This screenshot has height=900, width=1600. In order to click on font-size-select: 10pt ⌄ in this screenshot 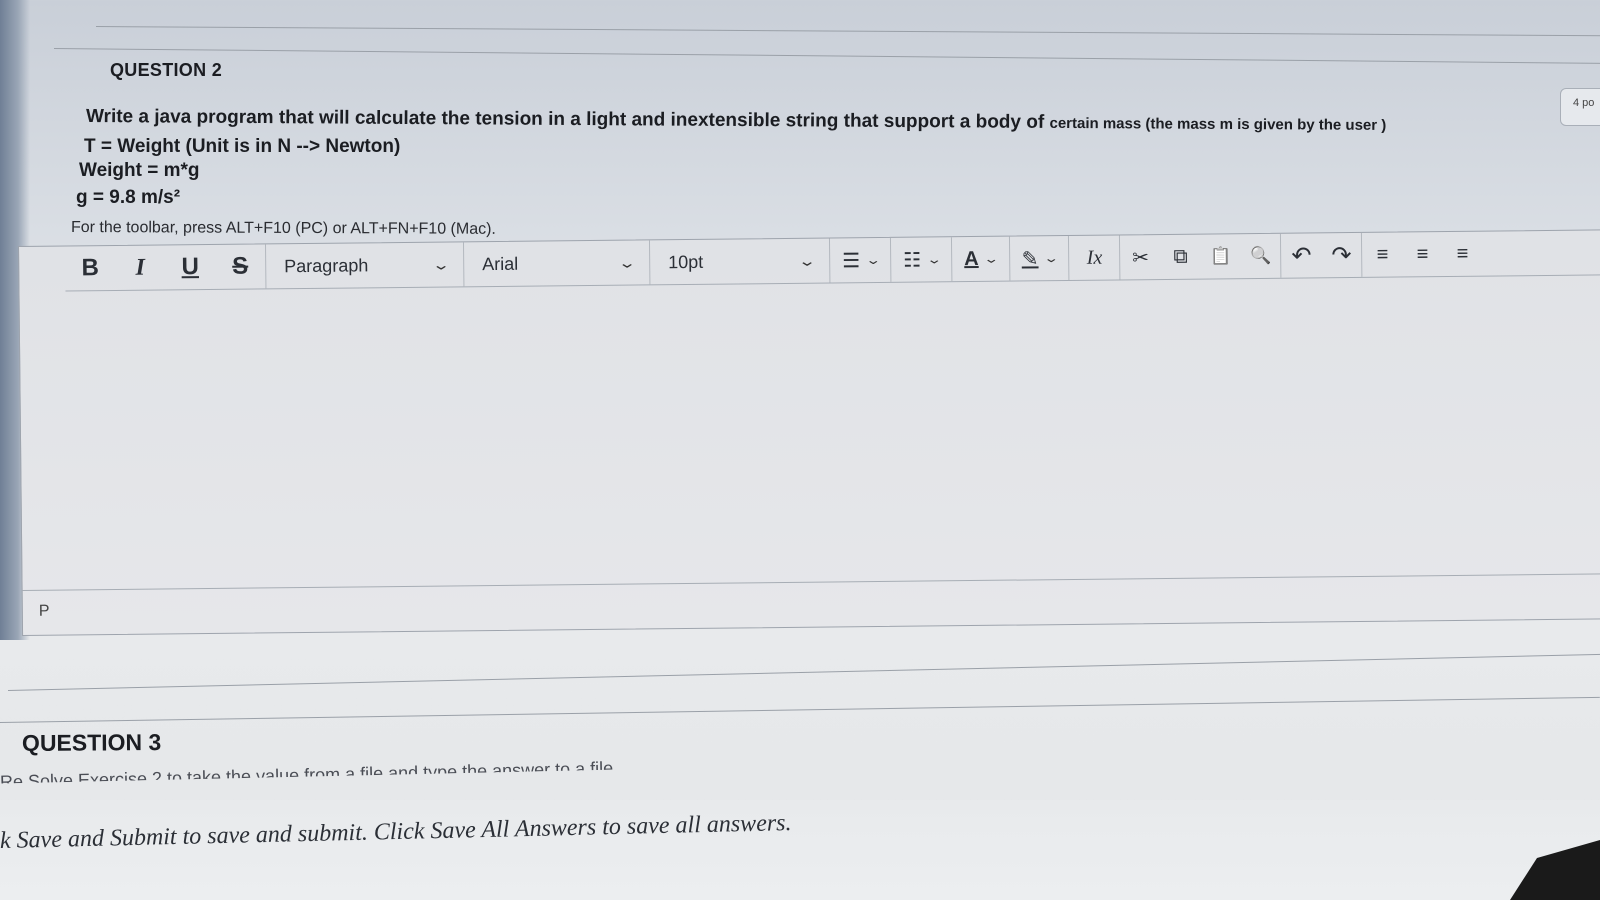, I will do `click(740, 261)`.